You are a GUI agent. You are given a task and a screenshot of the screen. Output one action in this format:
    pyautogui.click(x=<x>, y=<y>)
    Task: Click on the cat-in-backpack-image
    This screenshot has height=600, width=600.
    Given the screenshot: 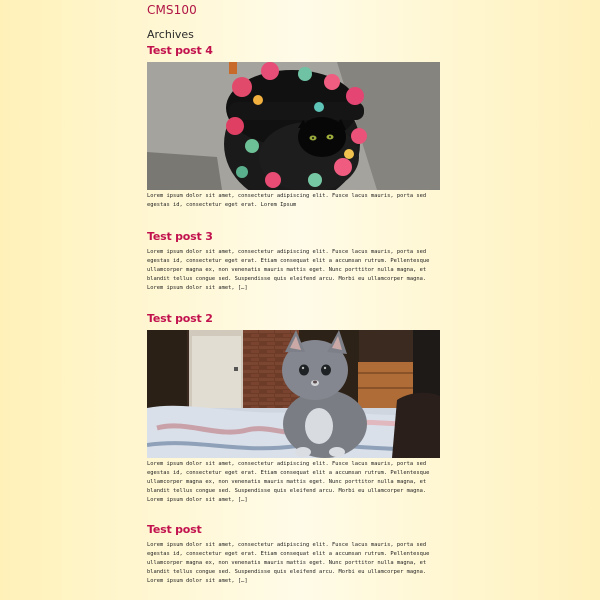 What is the action you would take?
    pyautogui.click(x=293, y=126)
    